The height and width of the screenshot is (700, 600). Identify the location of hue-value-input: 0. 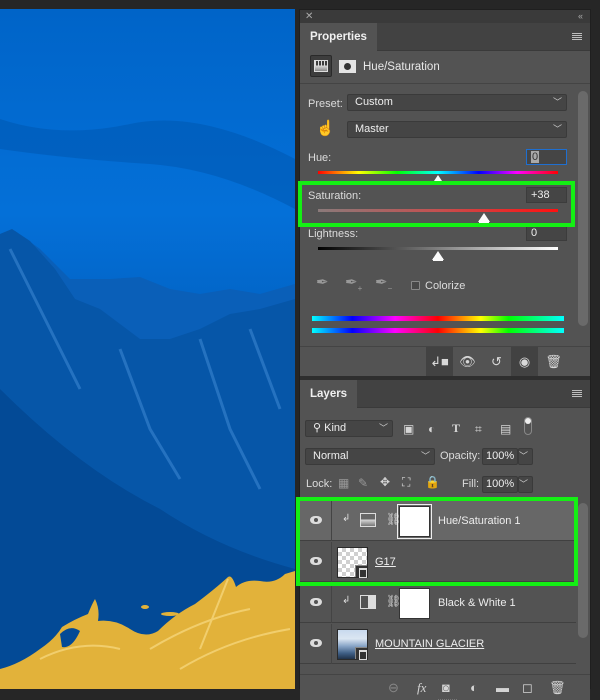
(546, 157).